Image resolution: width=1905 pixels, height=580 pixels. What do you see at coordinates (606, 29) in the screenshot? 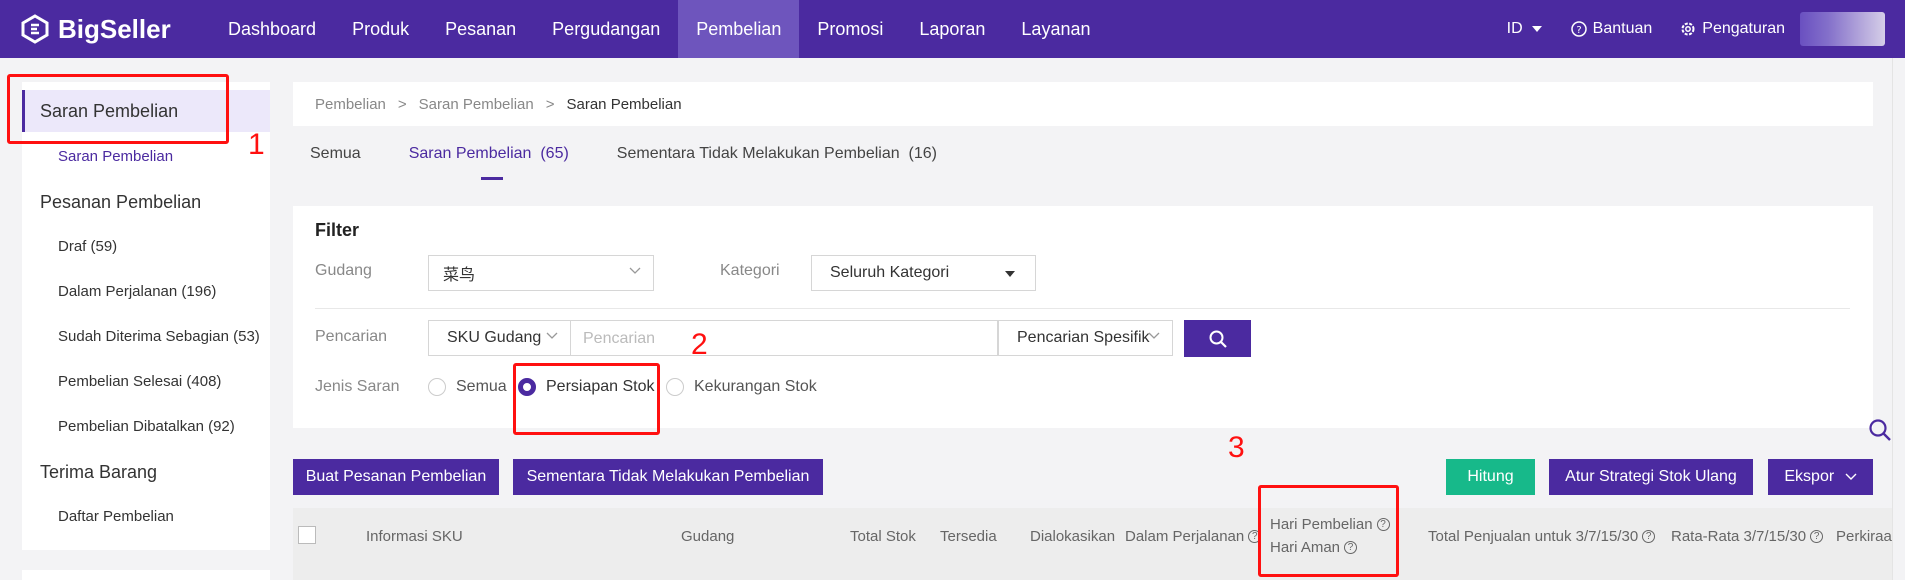
I see `nav-pergudangan: Pergudangan` at bounding box center [606, 29].